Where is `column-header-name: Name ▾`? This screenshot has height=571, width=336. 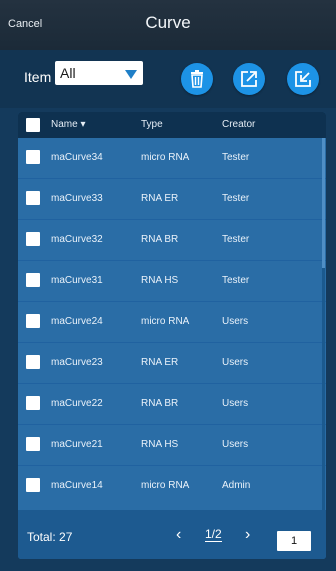
column-header-name: Name ▾ is located at coordinates (68, 124).